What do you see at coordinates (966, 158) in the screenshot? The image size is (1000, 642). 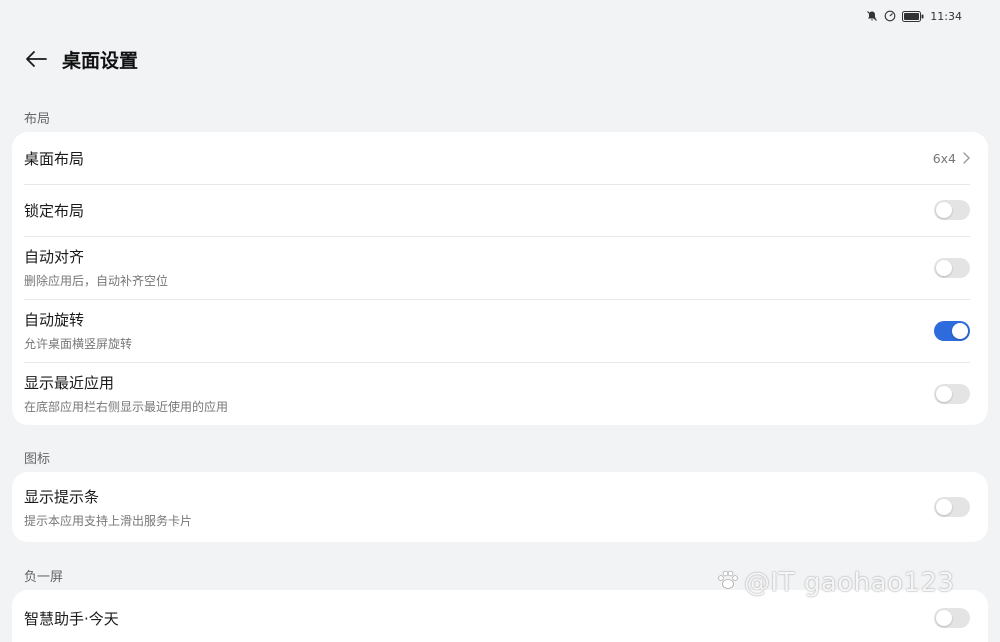 I see `chevron-right-icon` at bounding box center [966, 158].